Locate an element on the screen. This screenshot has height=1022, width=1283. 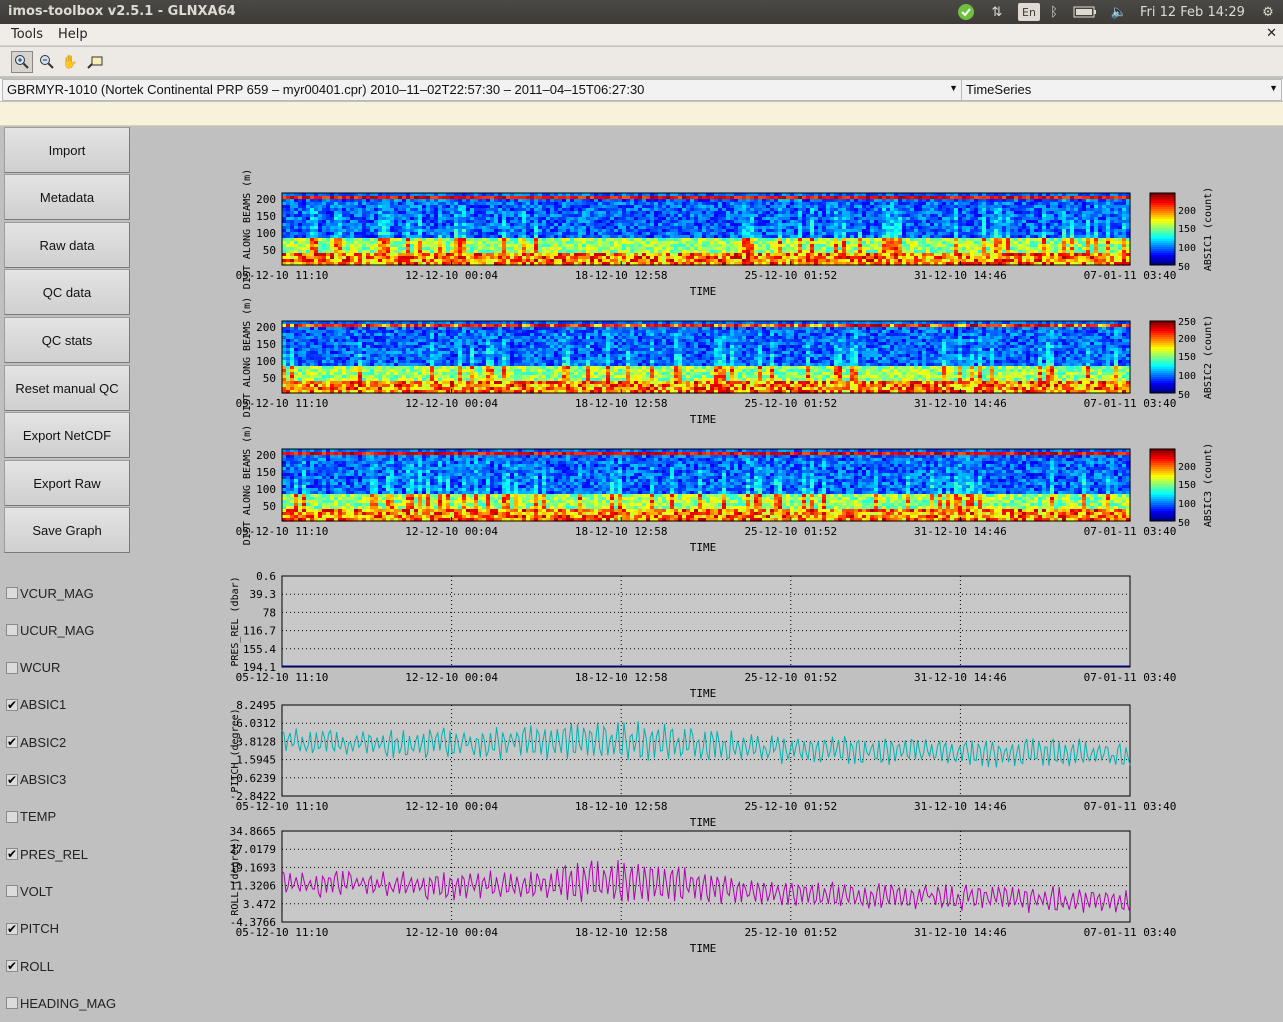
keyboard-language-indicator: En is located at coordinates (1029, 12).